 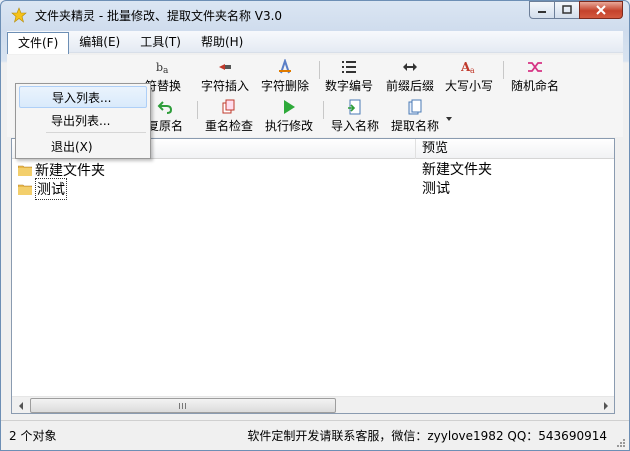 What do you see at coordinates (410, 67) in the screenshot?
I see `prefix-suffix-icon` at bounding box center [410, 67].